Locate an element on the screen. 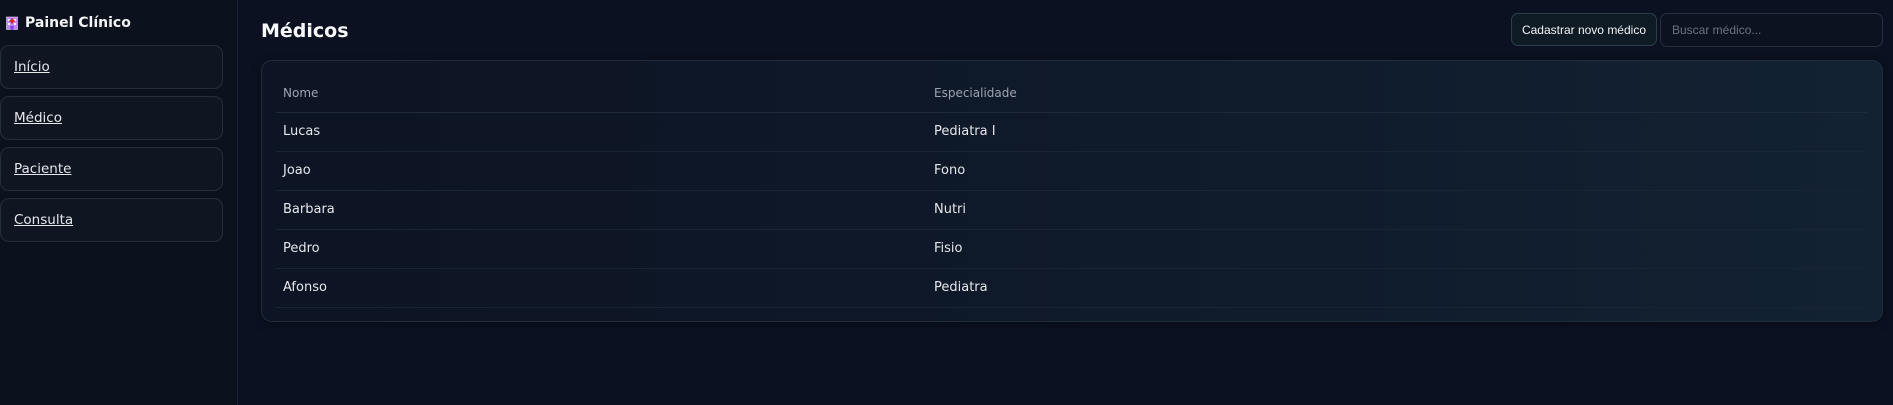 Image resolution: width=1893 pixels, height=405 pixels. search-input is located at coordinates (1771, 29).